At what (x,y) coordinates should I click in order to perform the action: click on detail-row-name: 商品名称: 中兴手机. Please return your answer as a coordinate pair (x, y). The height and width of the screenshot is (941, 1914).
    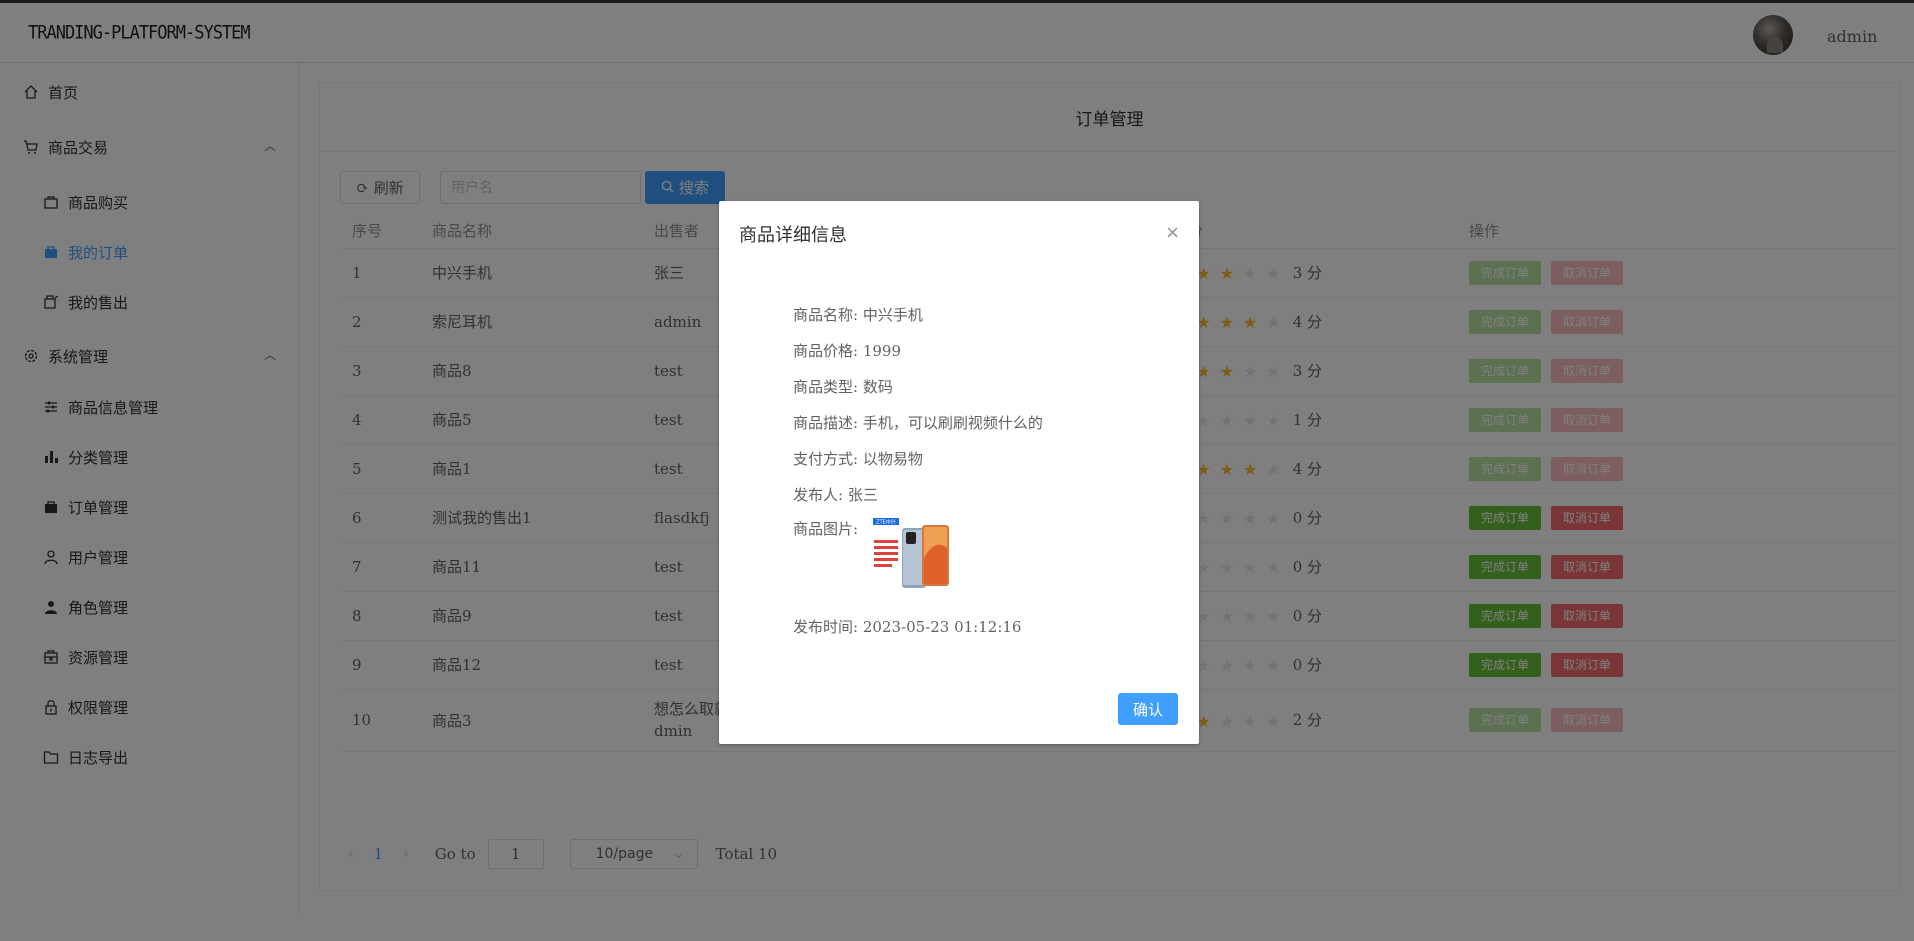
    Looking at the image, I should click on (858, 314).